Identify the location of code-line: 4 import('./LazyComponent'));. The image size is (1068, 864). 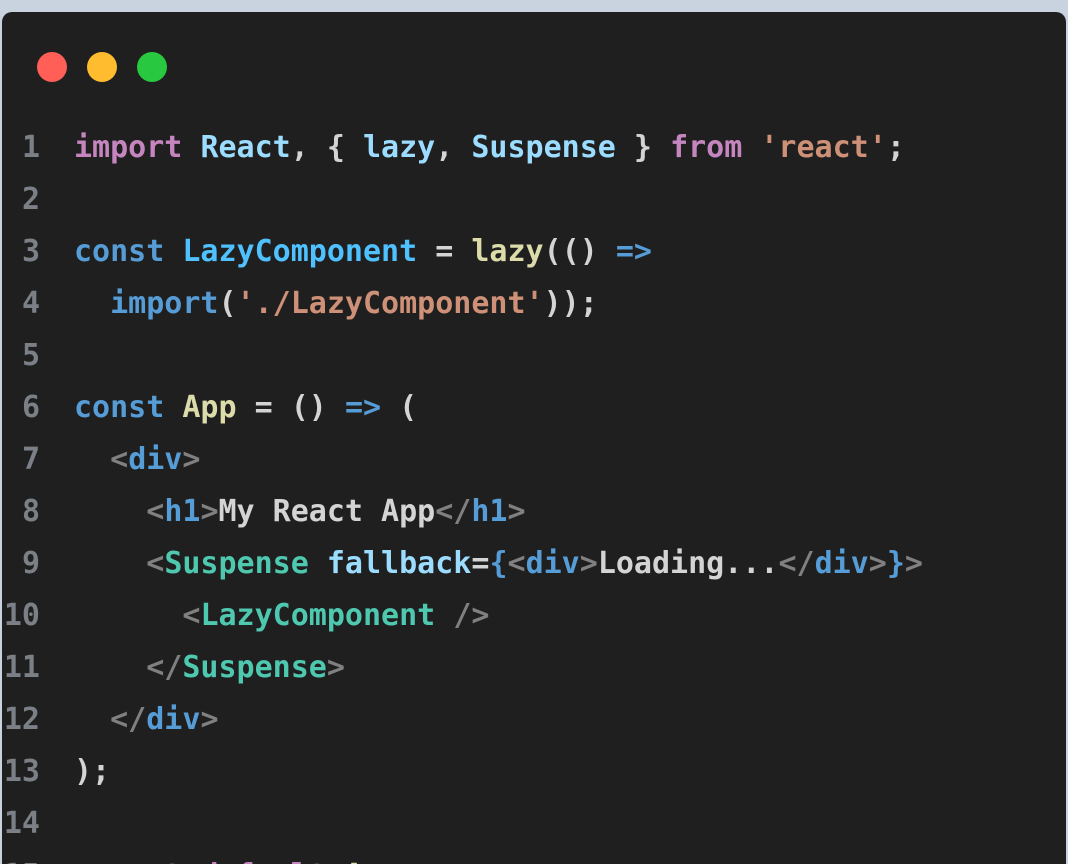
(534, 304).